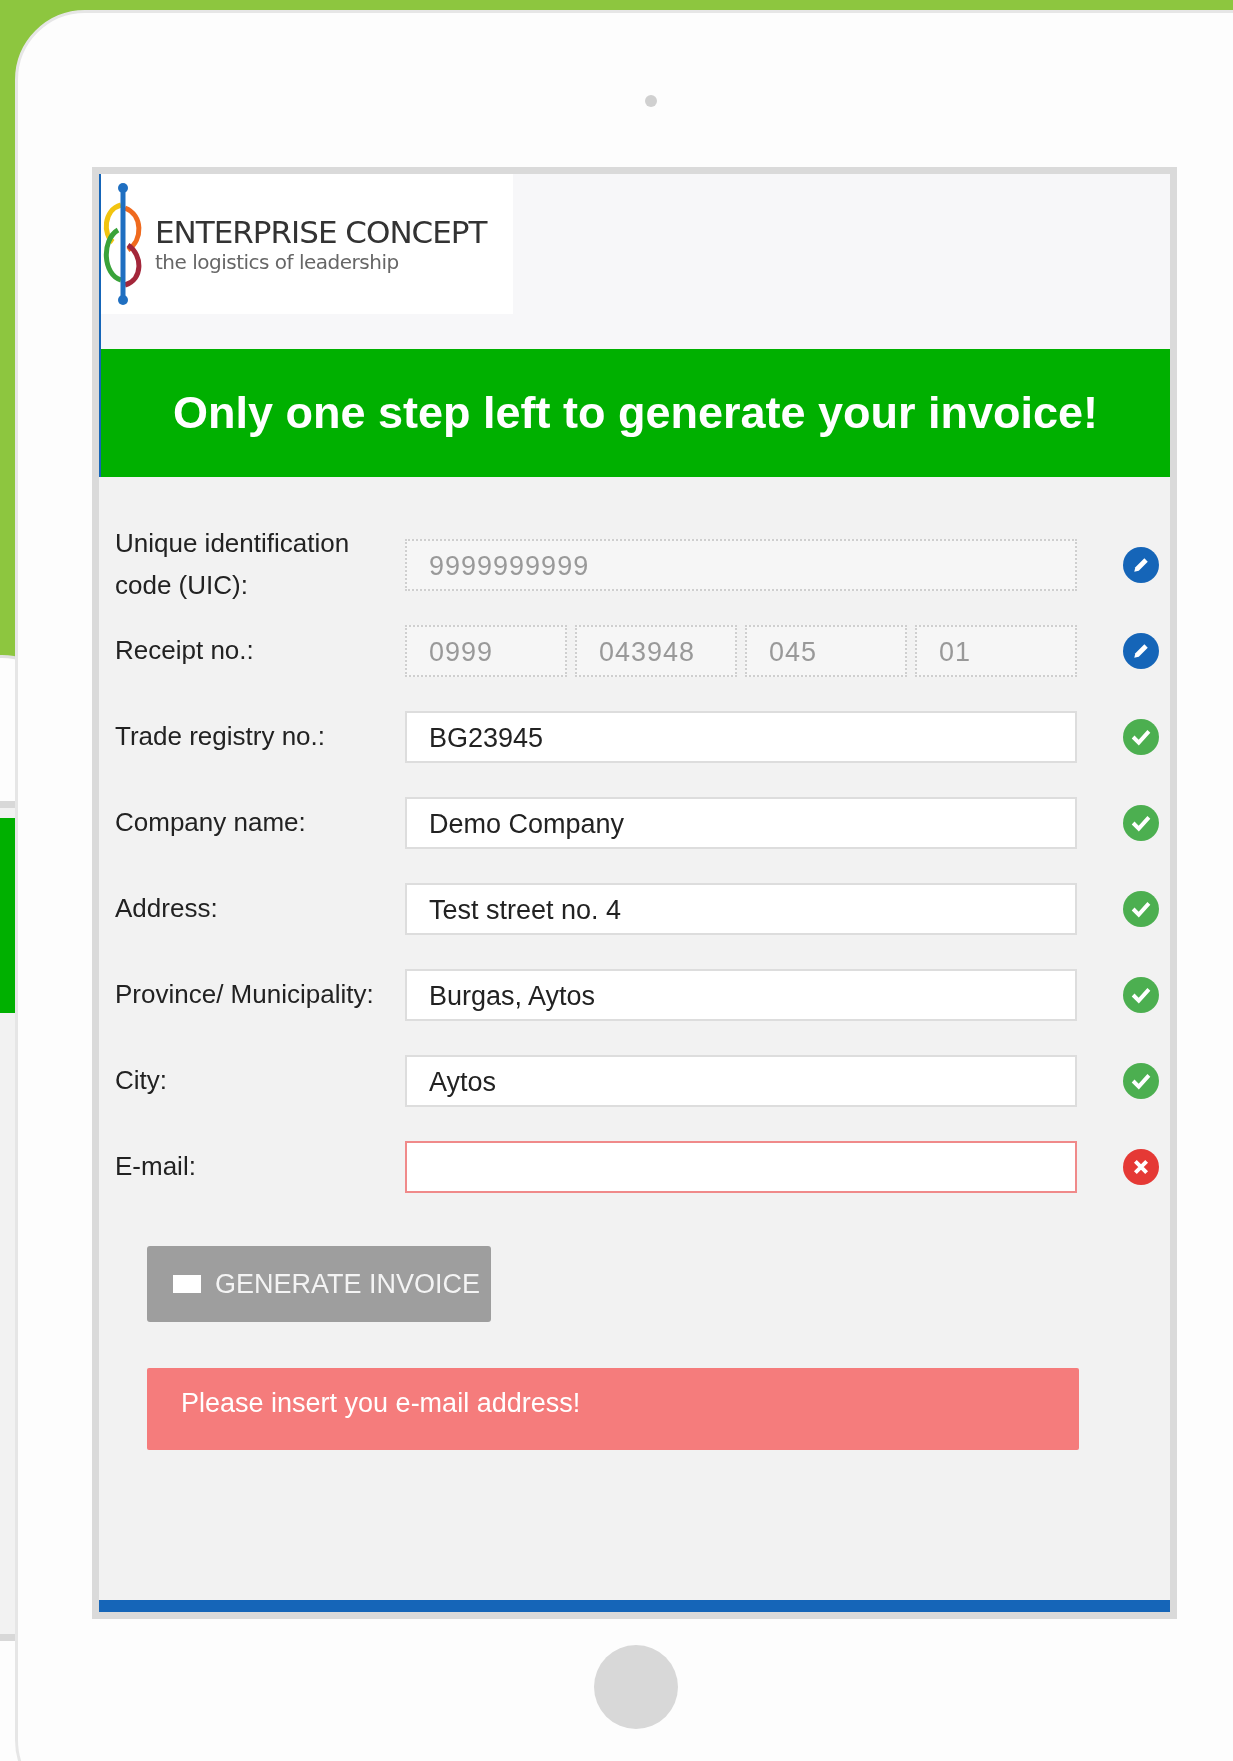  Describe the element at coordinates (156, 1167) in the screenshot. I see `field-label: E-mail:` at that location.